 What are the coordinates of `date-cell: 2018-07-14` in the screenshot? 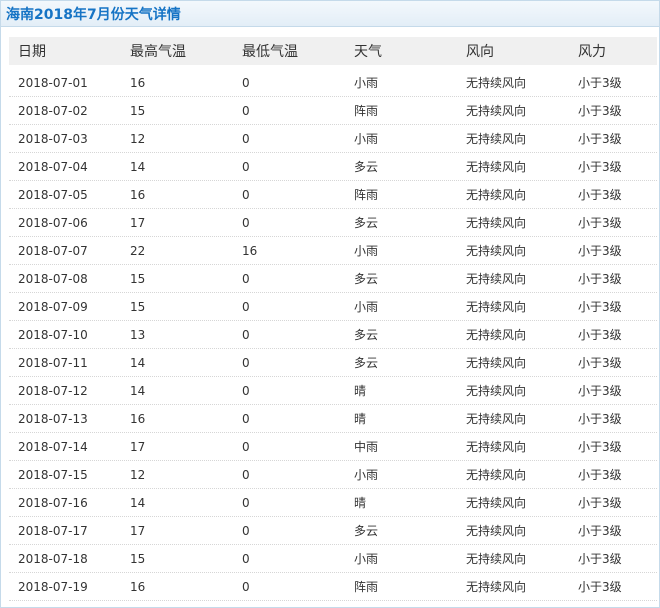 It's located at (53, 446).